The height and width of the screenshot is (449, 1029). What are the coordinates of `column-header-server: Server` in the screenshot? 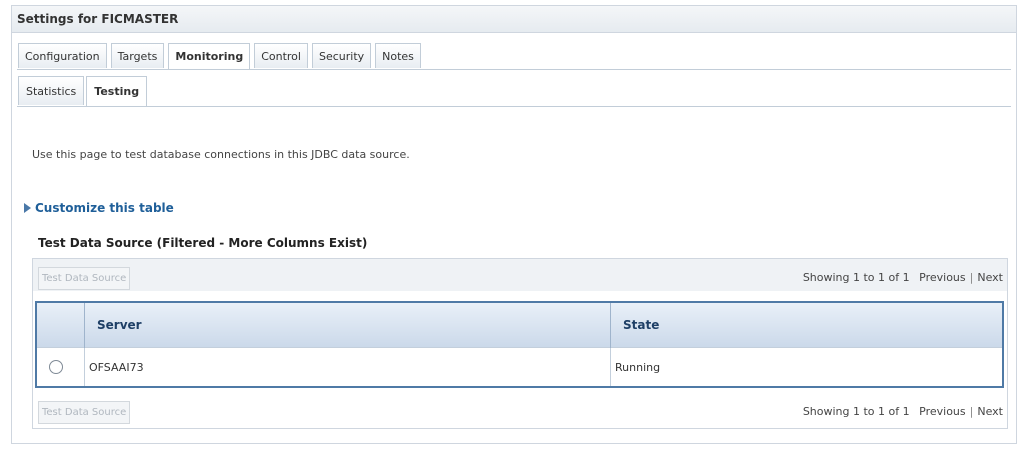 It's located at (347, 325).